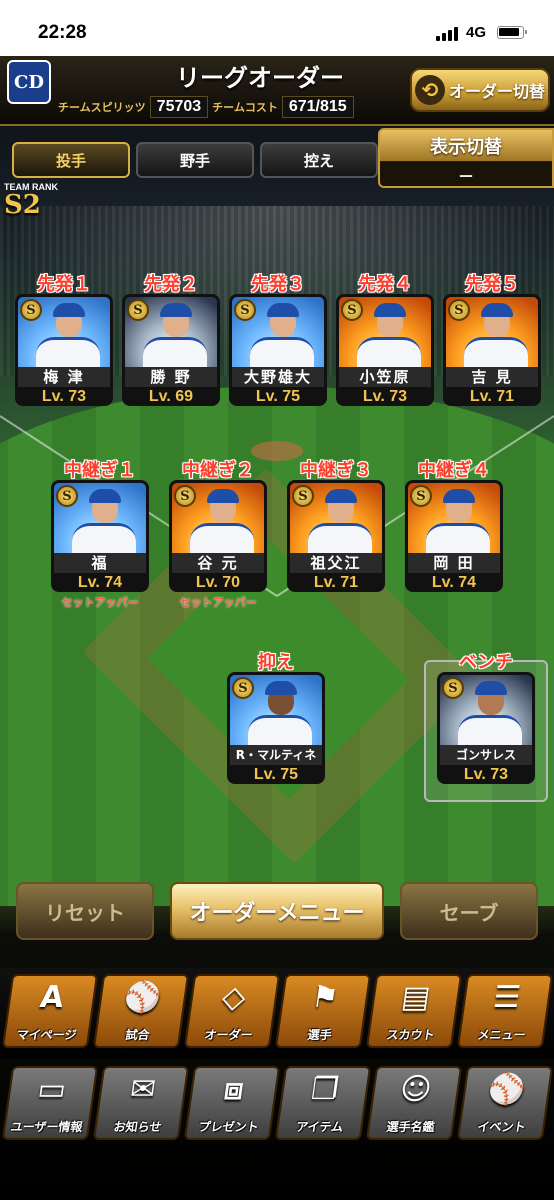 Image resolution: width=554 pixels, height=1200 pixels. I want to click on reliever-slot-1: 中継ぎ１ S 福 Lv. 74 セットアッパー, so click(100, 532).